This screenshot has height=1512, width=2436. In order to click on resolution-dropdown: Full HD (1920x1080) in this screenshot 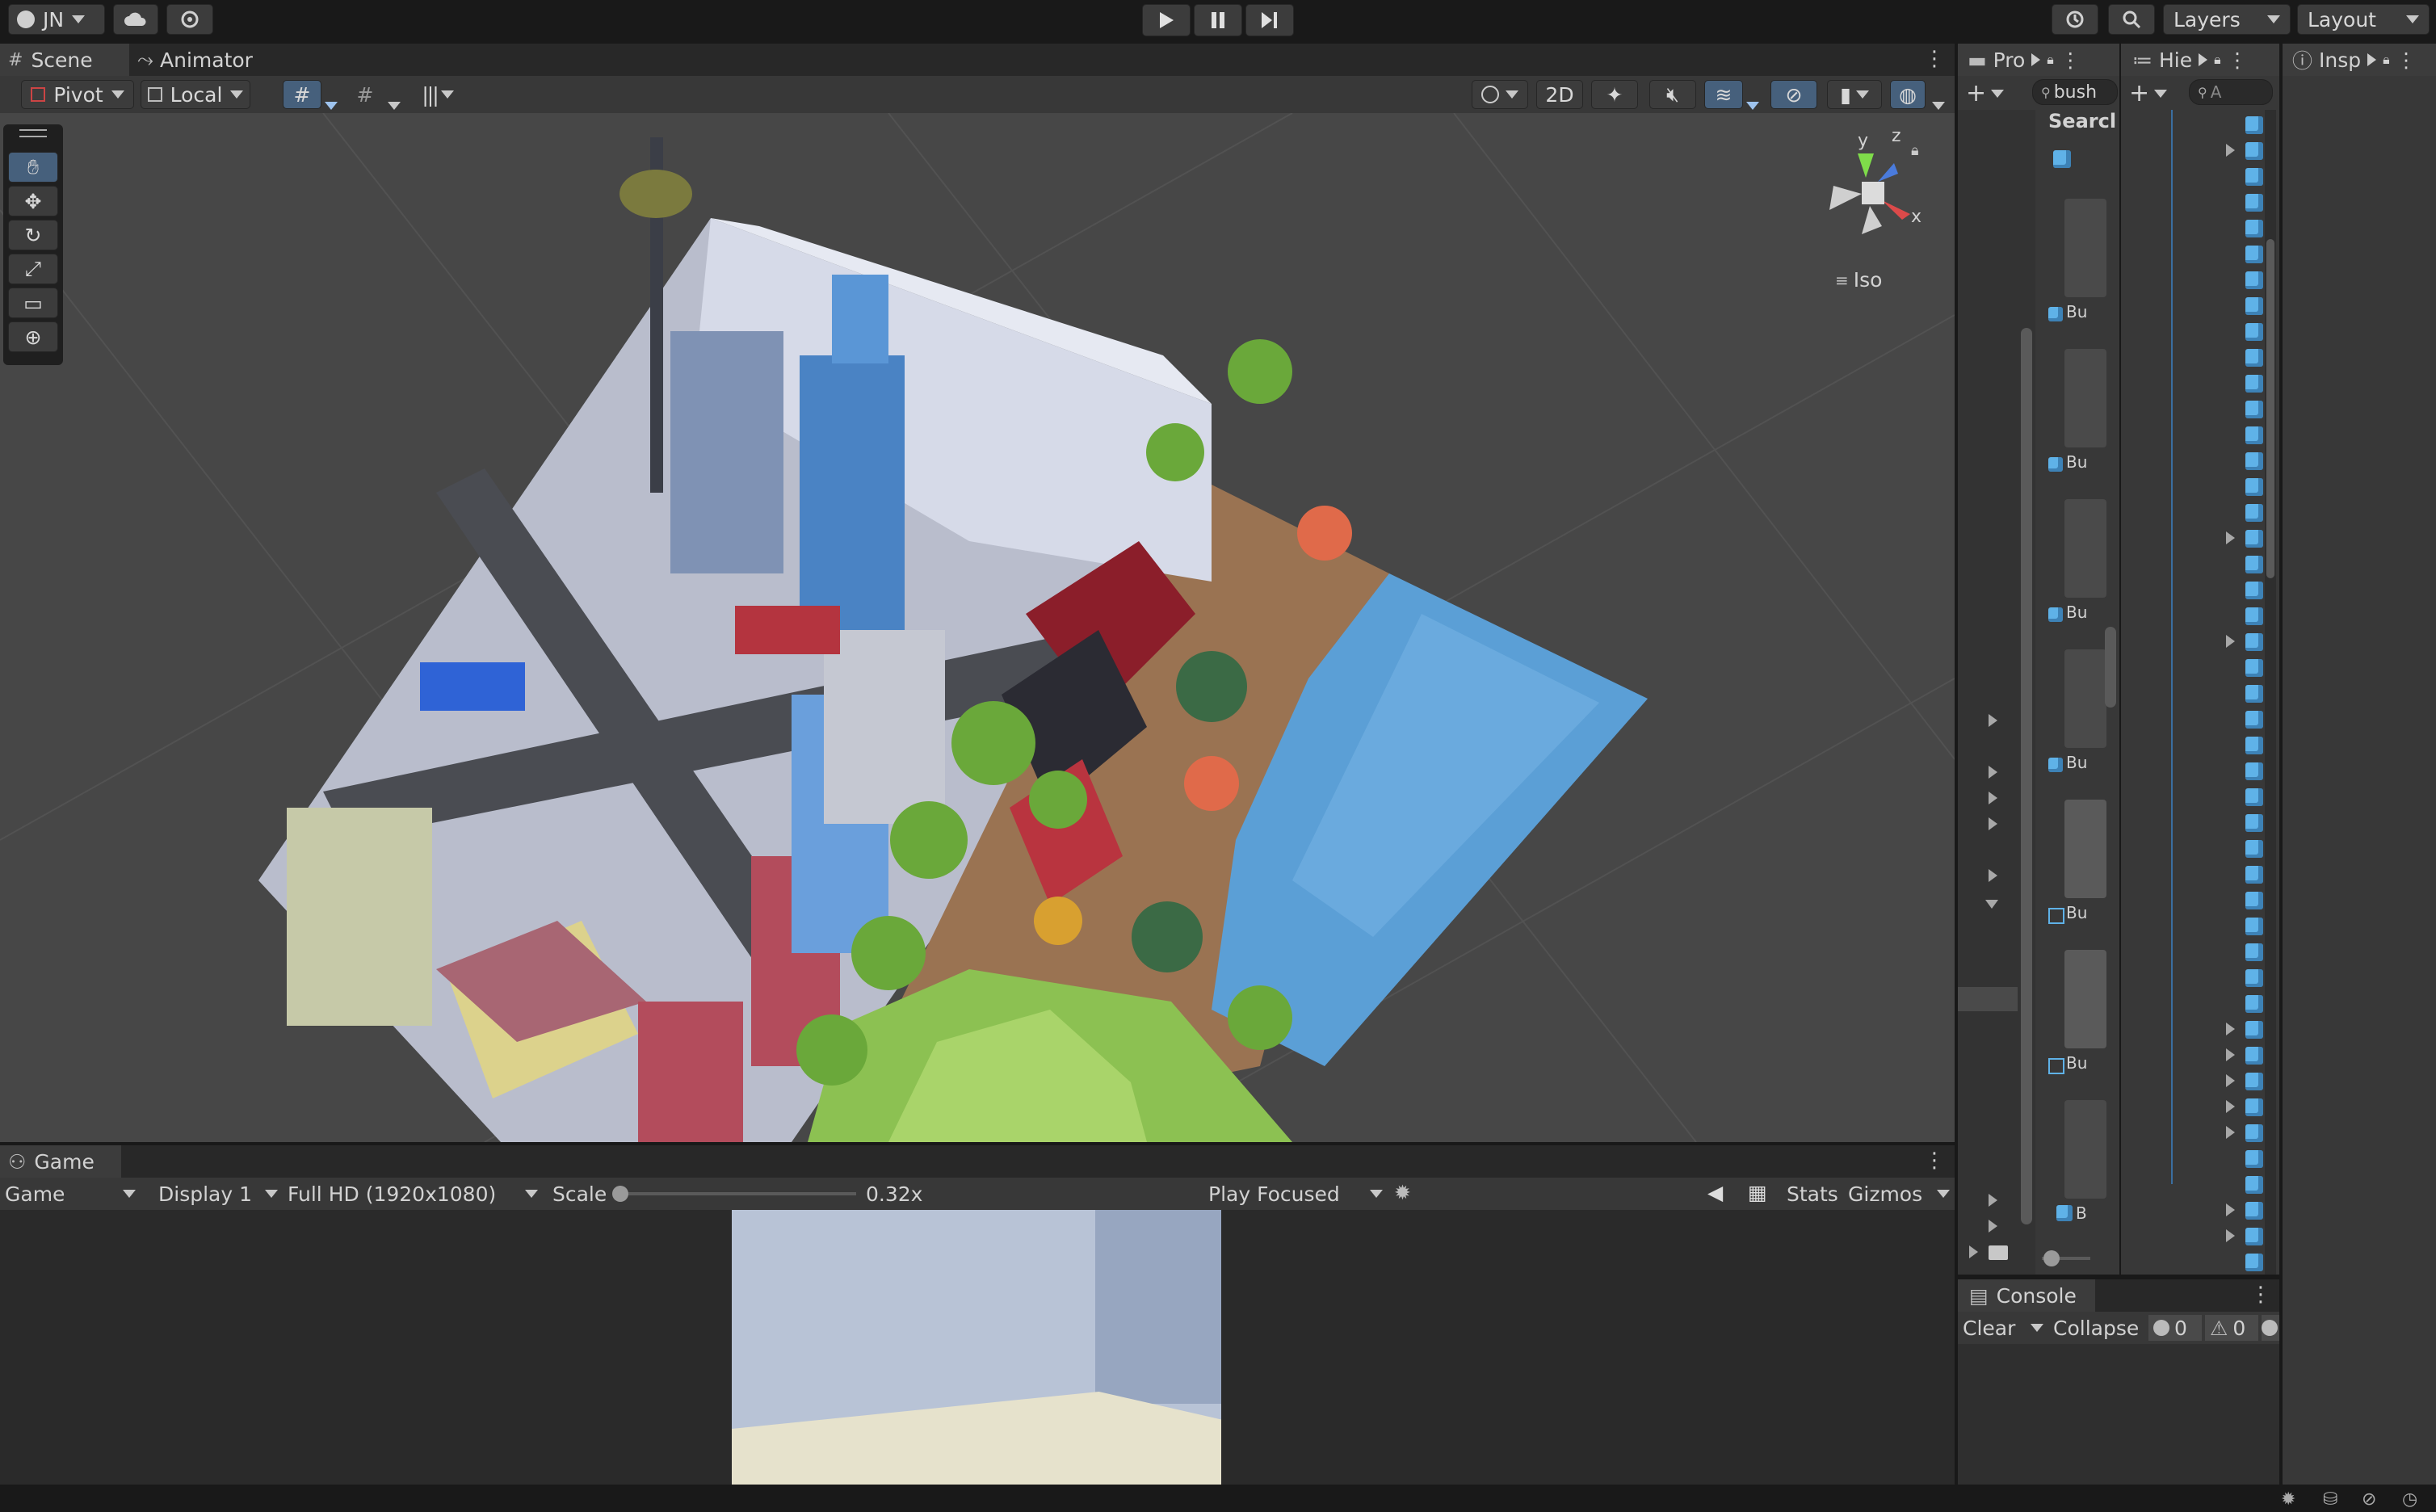, I will do `click(413, 1194)`.